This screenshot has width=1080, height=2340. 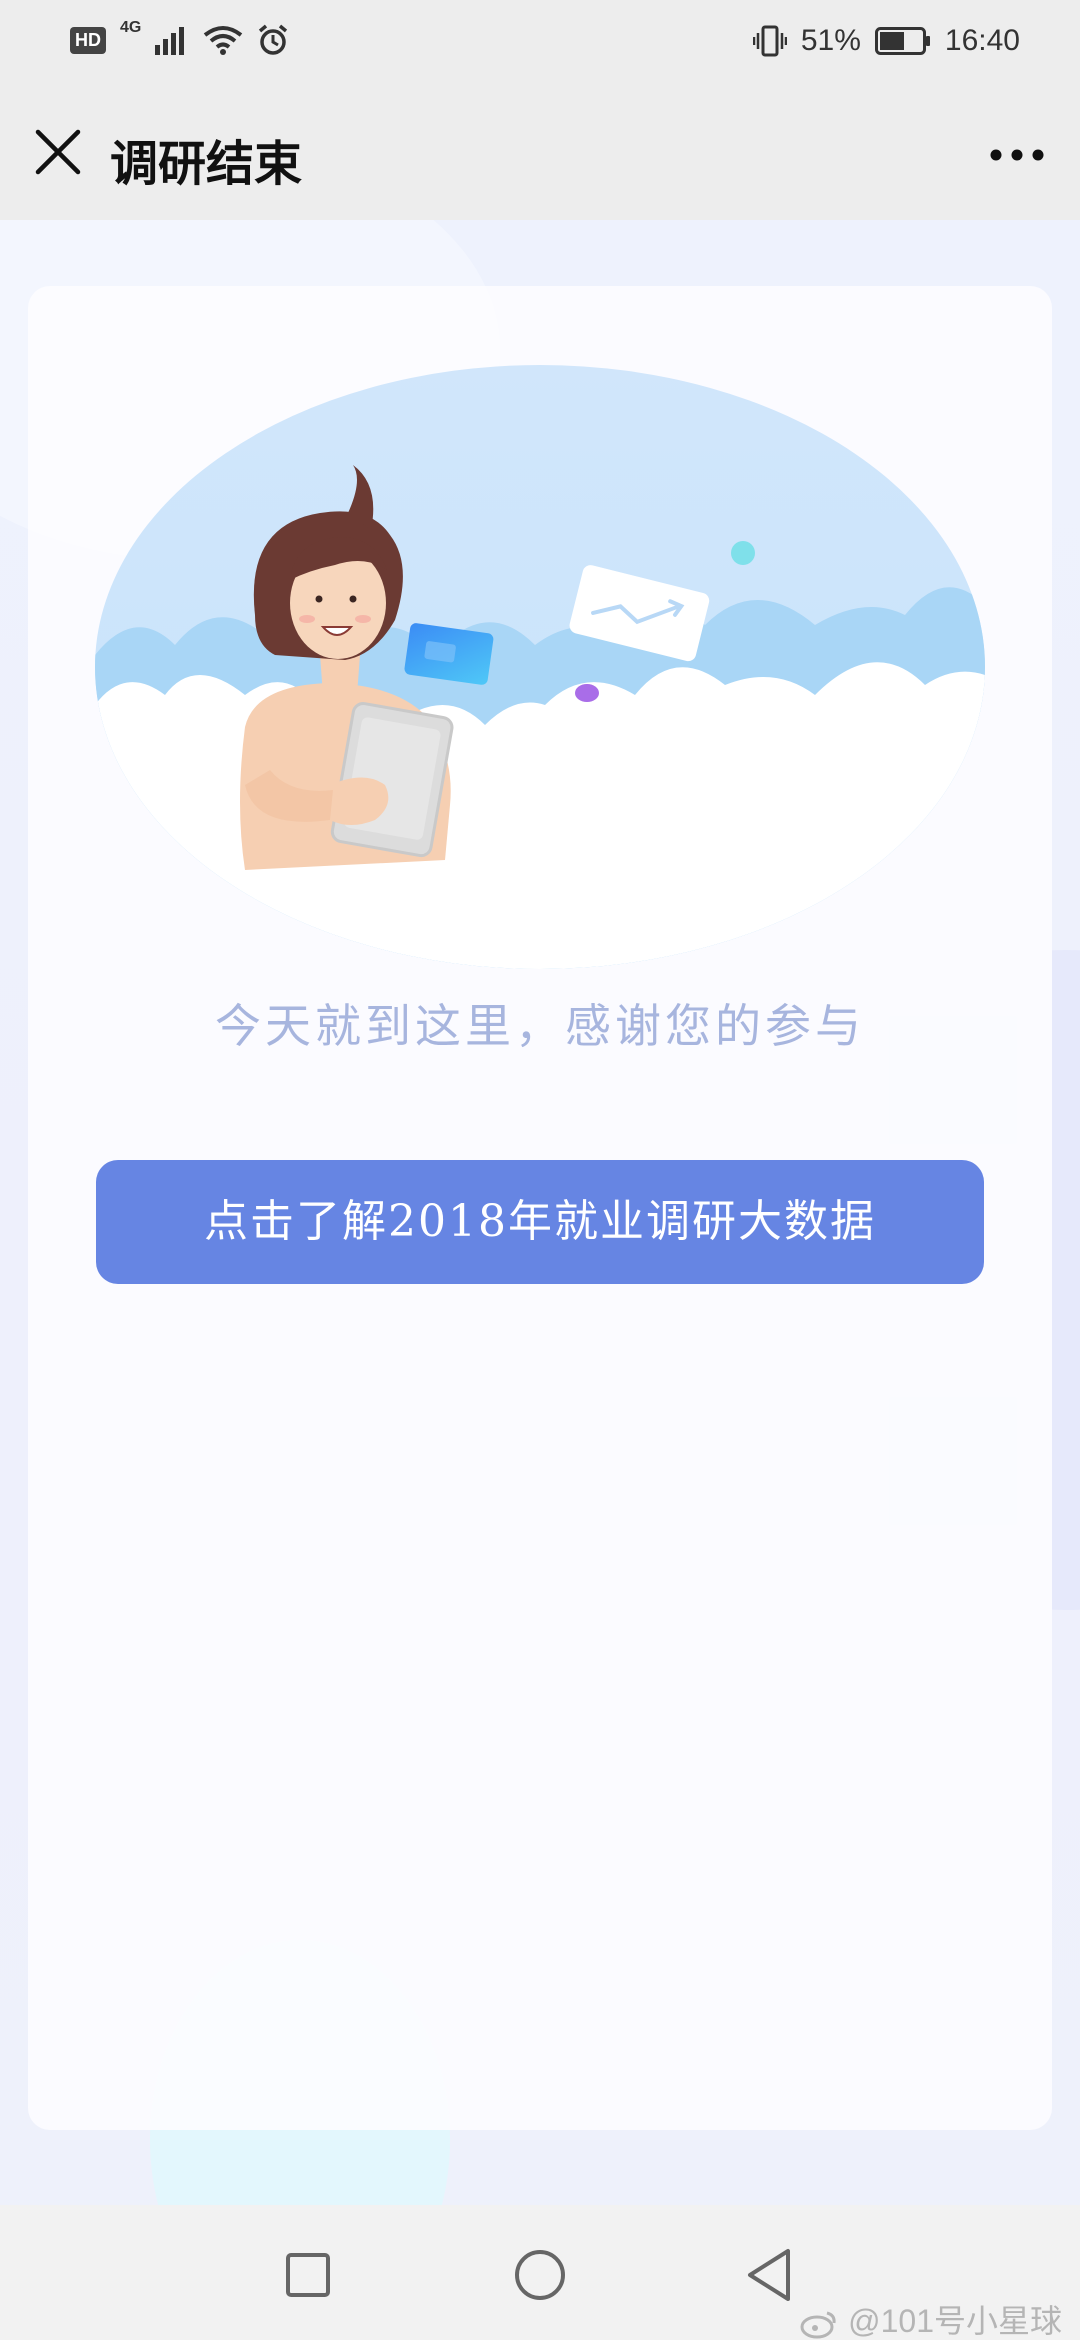 I want to click on status-bar: HD 4G 51% 16:40, so click(x=540, y=45).